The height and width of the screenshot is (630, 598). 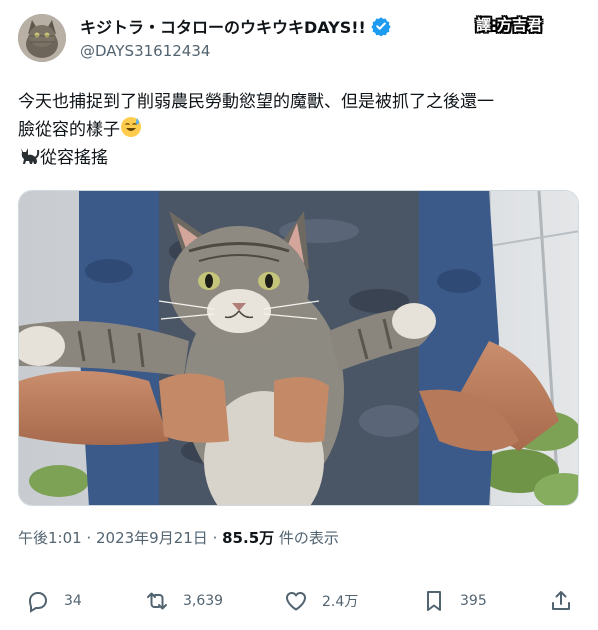 What do you see at coordinates (69, 130) in the screenshot?
I see `tweet-text-line-2-text: 臉從容的樣子` at bounding box center [69, 130].